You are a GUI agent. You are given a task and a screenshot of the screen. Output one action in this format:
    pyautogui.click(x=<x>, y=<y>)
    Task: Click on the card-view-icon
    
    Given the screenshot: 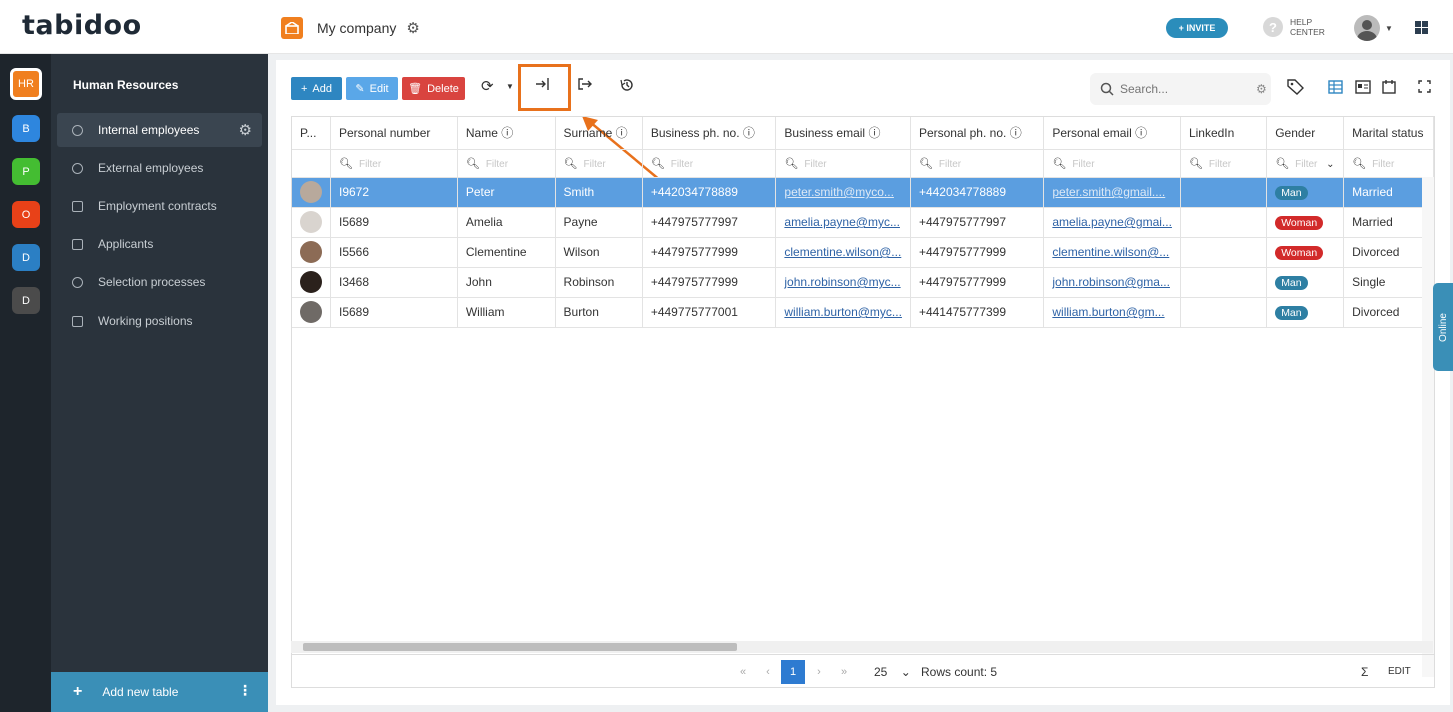 What is the action you would take?
    pyautogui.click(x=1363, y=89)
    